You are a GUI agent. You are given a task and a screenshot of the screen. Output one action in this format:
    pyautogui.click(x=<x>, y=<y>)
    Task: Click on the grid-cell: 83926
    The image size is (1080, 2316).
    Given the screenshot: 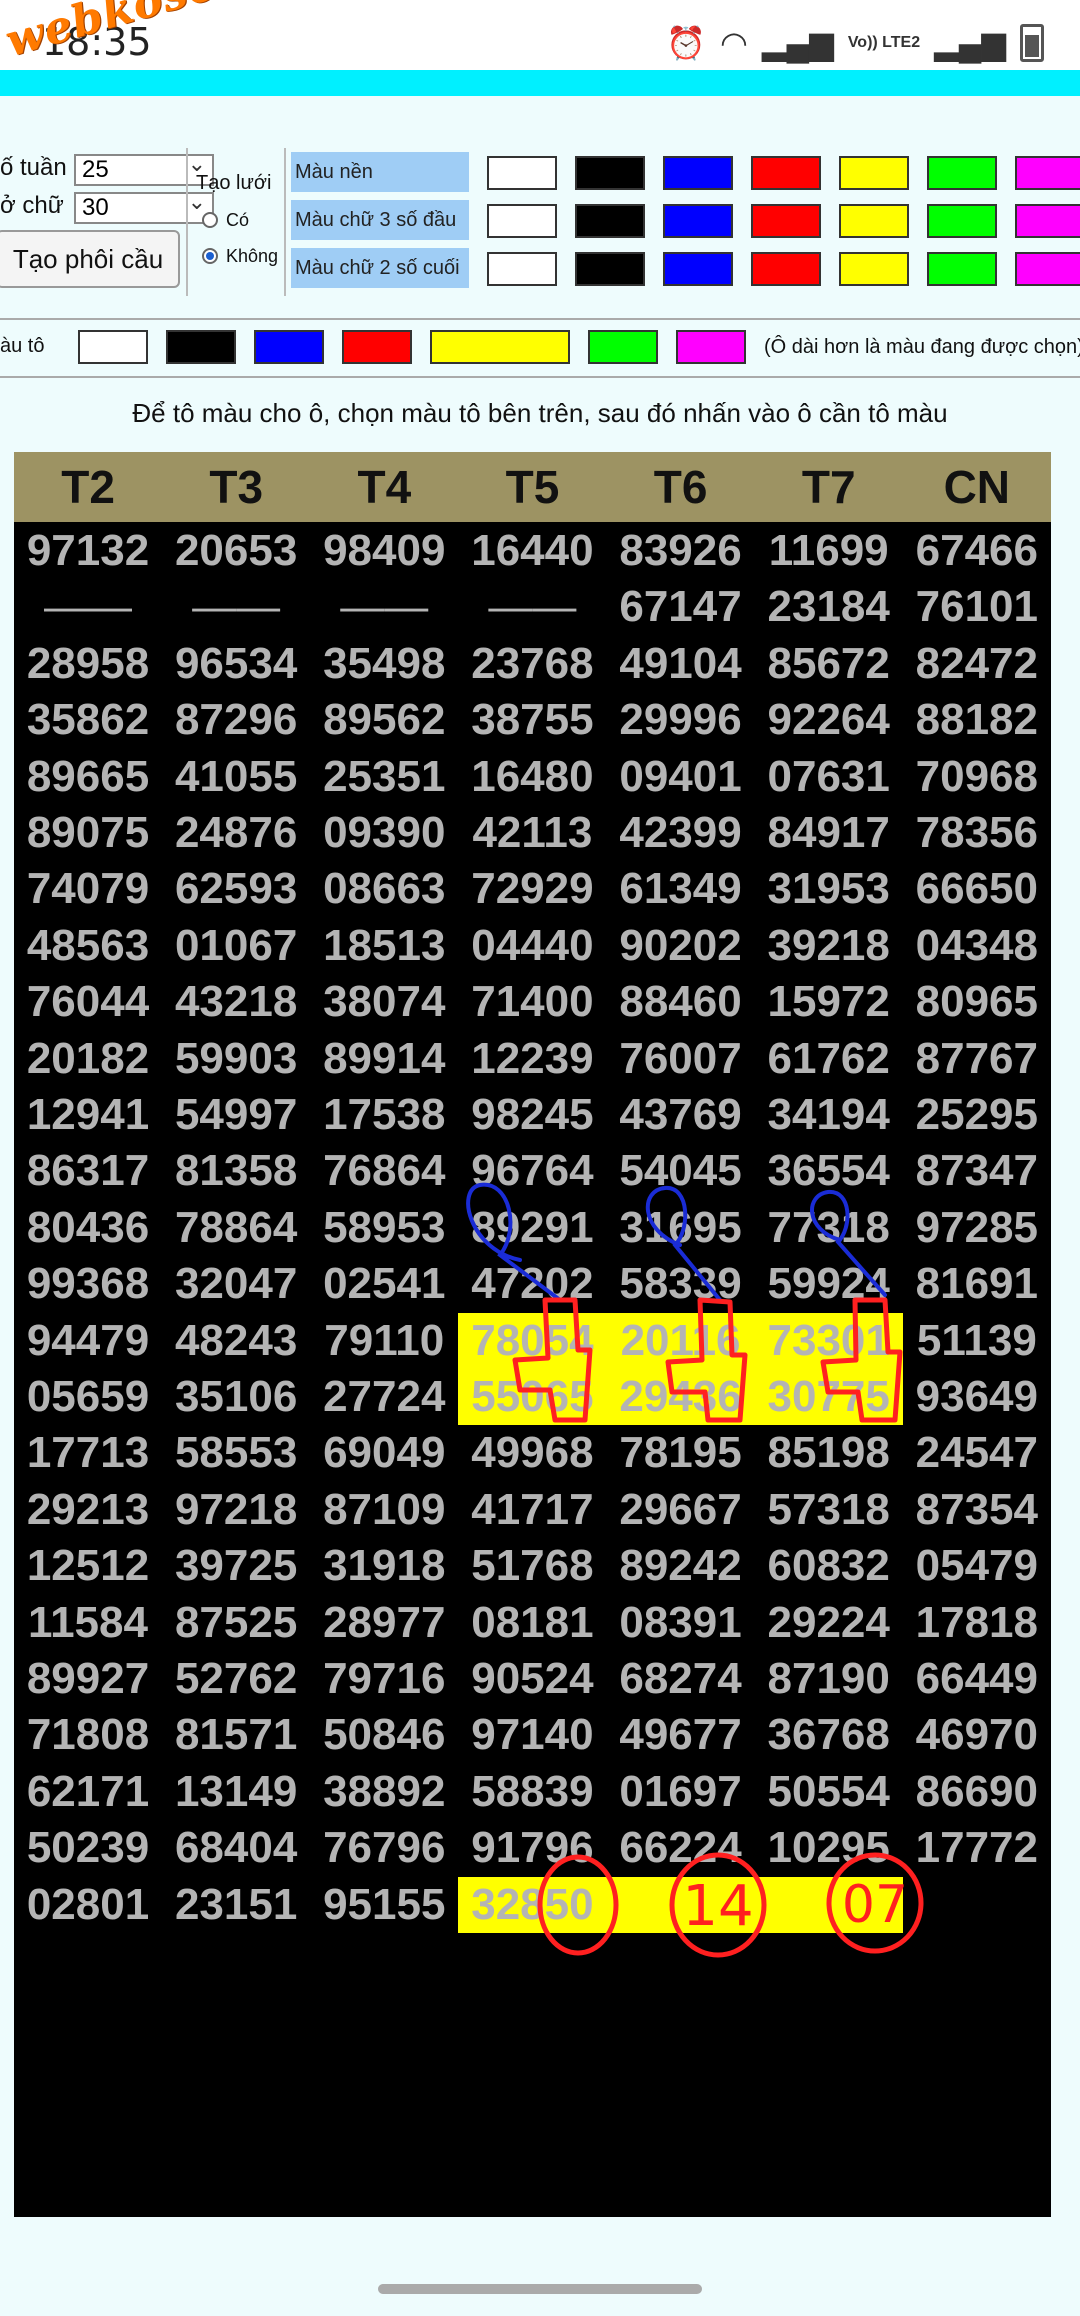 What is the action you would take?
    pyautogui.click(x=681, y=551)
    